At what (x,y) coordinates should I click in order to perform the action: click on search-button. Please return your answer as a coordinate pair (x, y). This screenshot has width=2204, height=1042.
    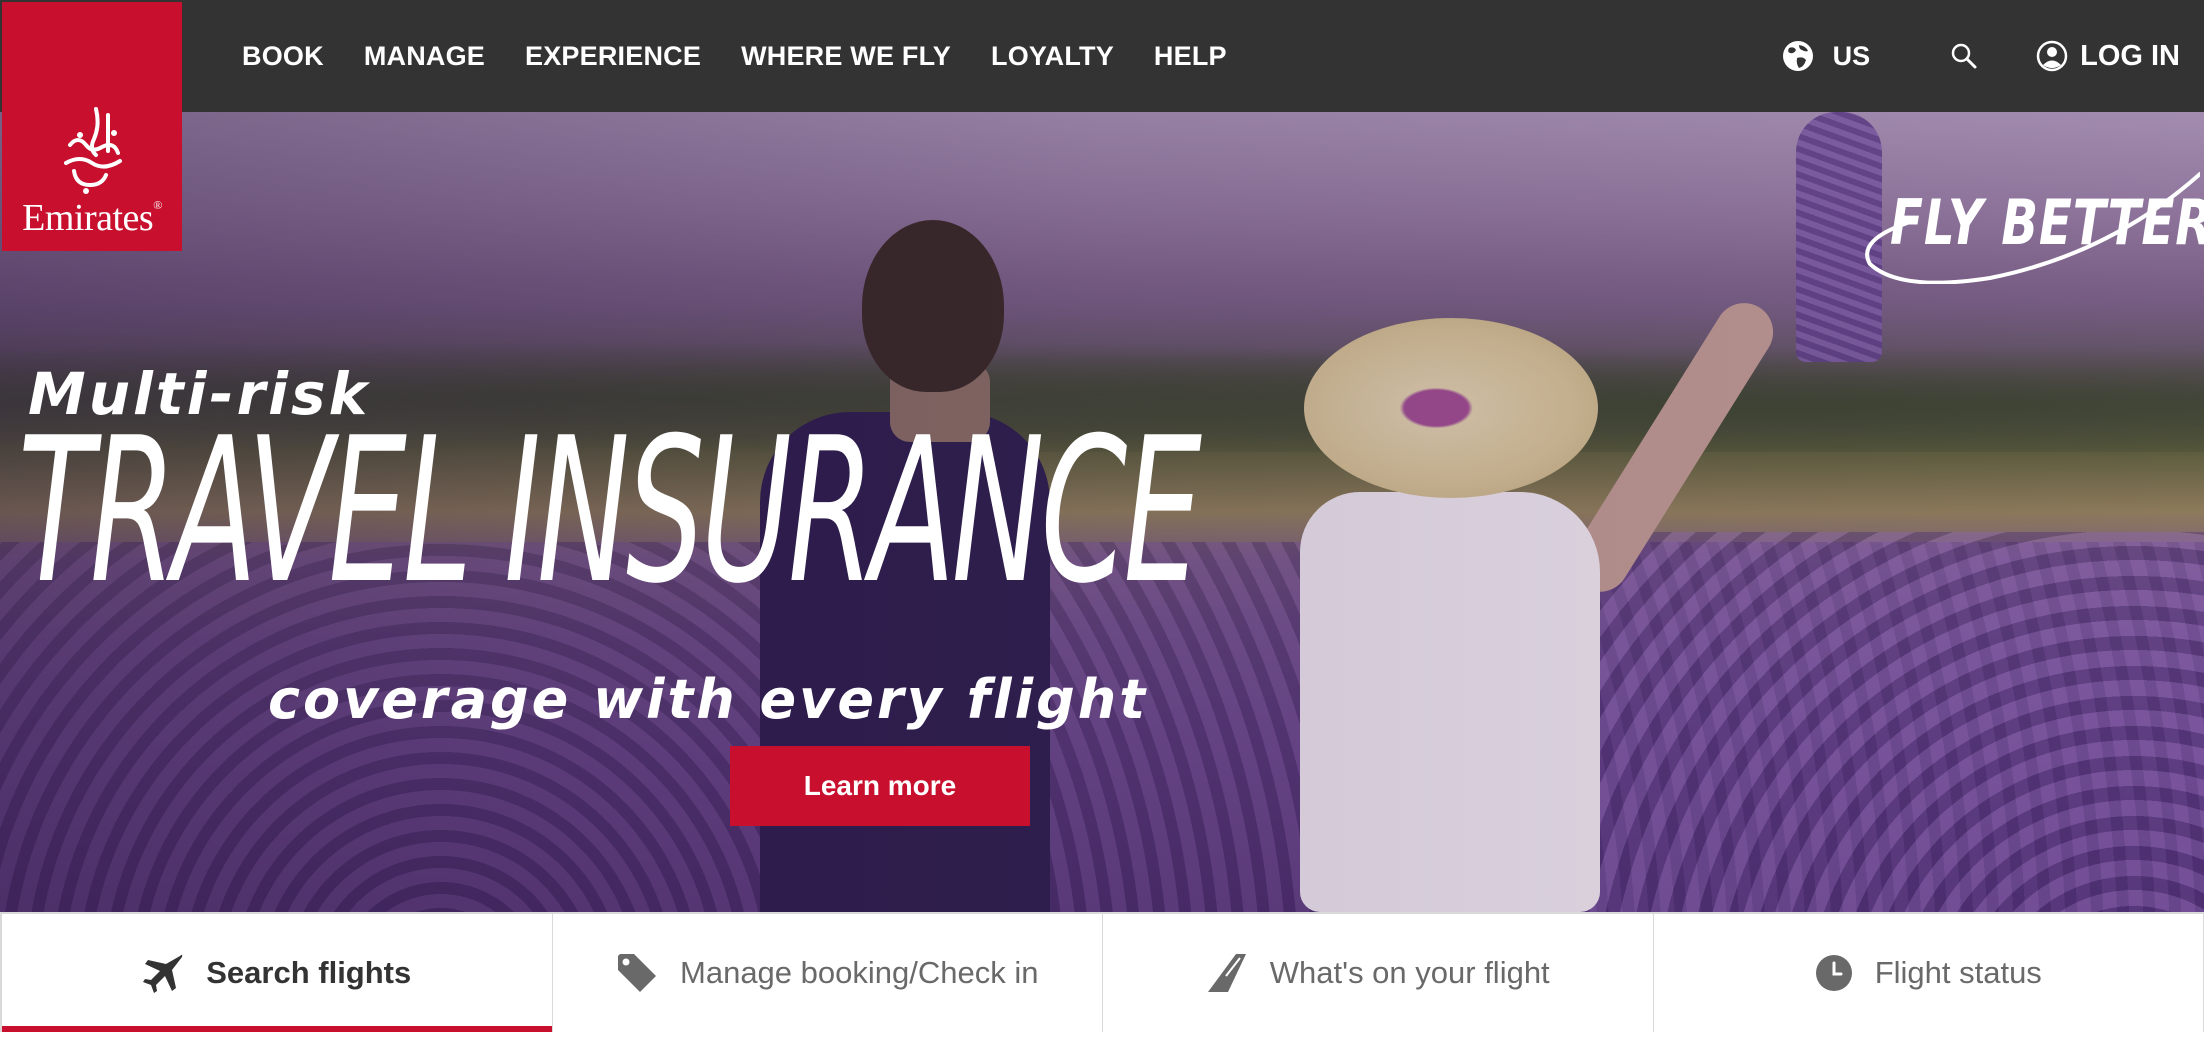
    Looking at the image, I should click on (1964, 56).